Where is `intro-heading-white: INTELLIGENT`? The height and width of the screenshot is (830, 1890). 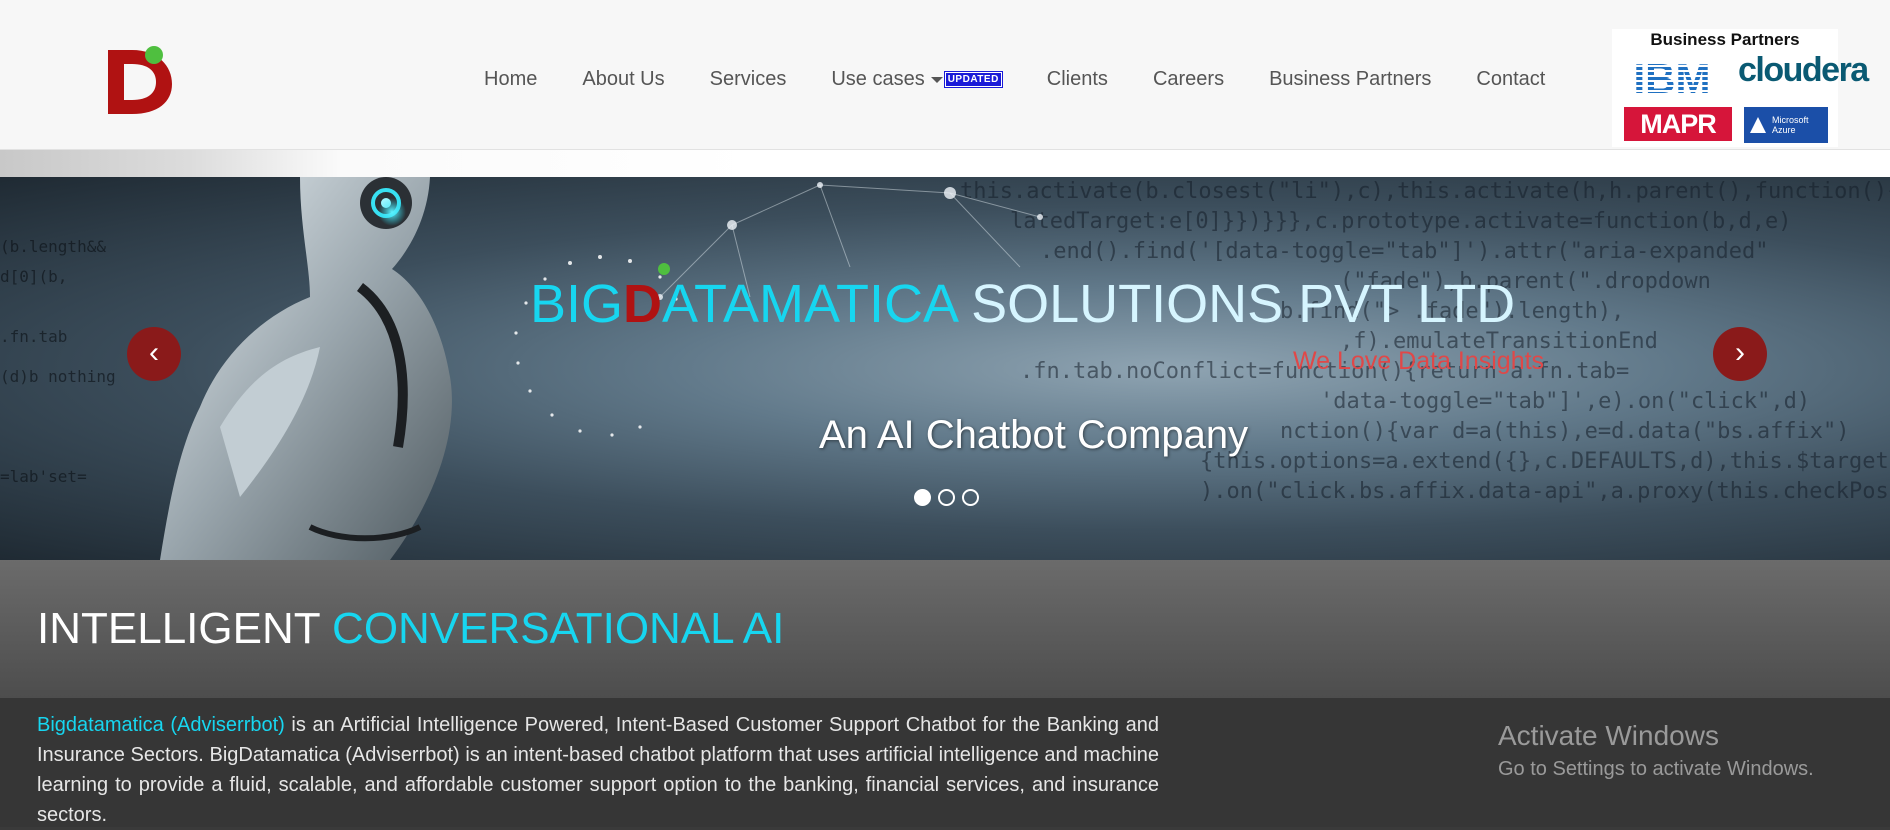 intro-heading-white: INTELLIGENT is located at coordinates (185, 628).